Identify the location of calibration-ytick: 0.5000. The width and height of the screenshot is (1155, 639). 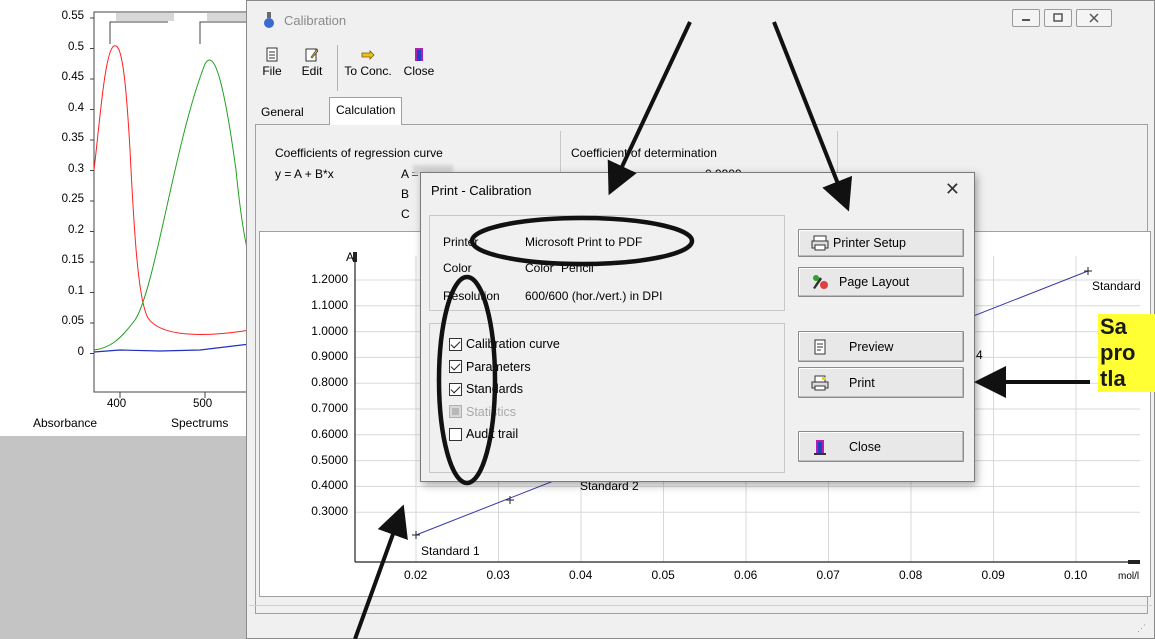
(329, 459).